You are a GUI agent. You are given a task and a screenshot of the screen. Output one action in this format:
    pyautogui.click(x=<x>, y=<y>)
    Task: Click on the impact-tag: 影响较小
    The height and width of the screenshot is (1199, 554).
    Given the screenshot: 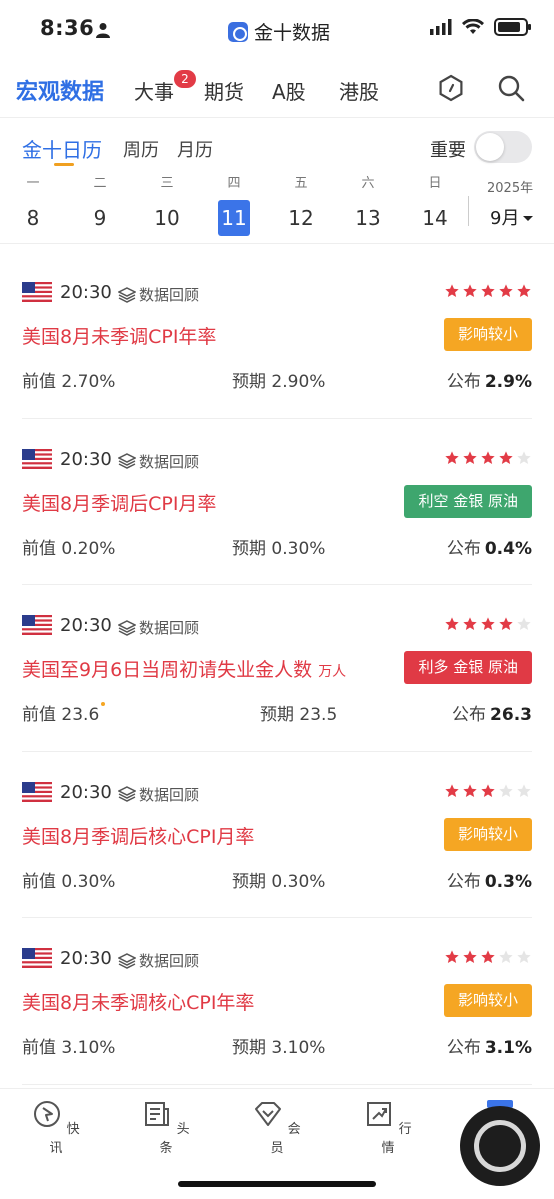 What is the action you would take?
    pyautogui.click(x=487, y=1000)
    